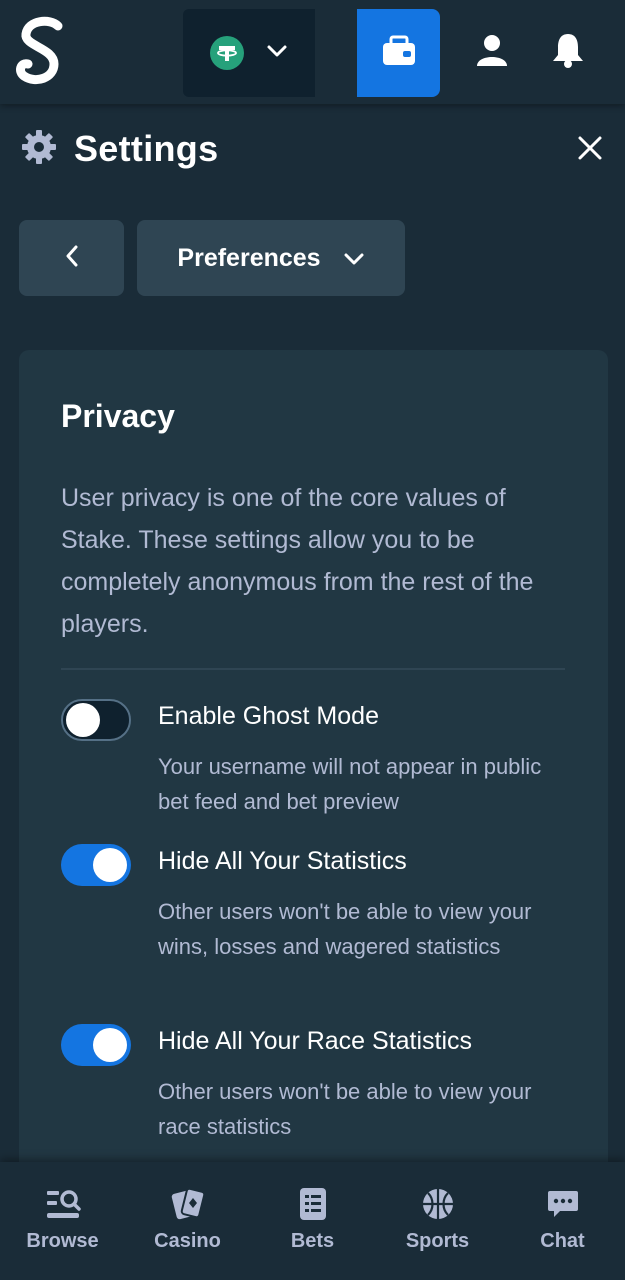 The height and width of the screenshot is (1280, 625). Describe the element at coordinates (187, 1241) in the screenshot. I see `nav-label: Casino` at that location.